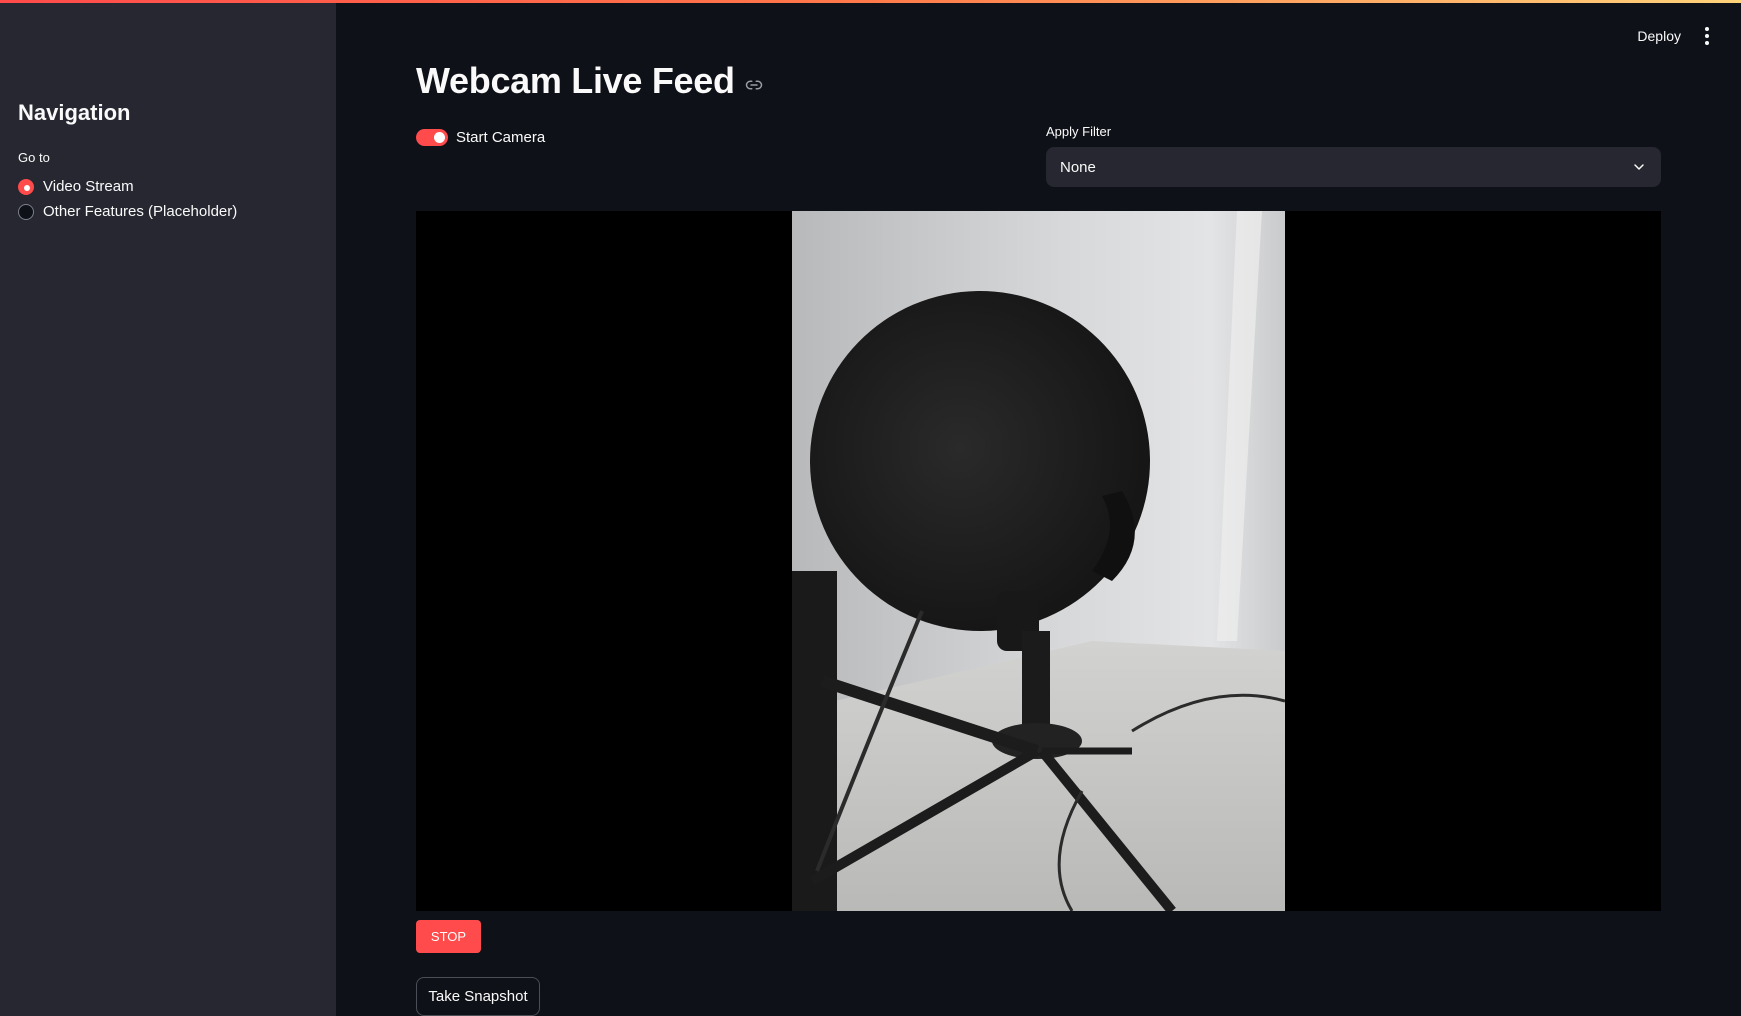  Describe the element at coordinates (448, 936) in the screenshot. I see `stop-button: STOP` at that location.